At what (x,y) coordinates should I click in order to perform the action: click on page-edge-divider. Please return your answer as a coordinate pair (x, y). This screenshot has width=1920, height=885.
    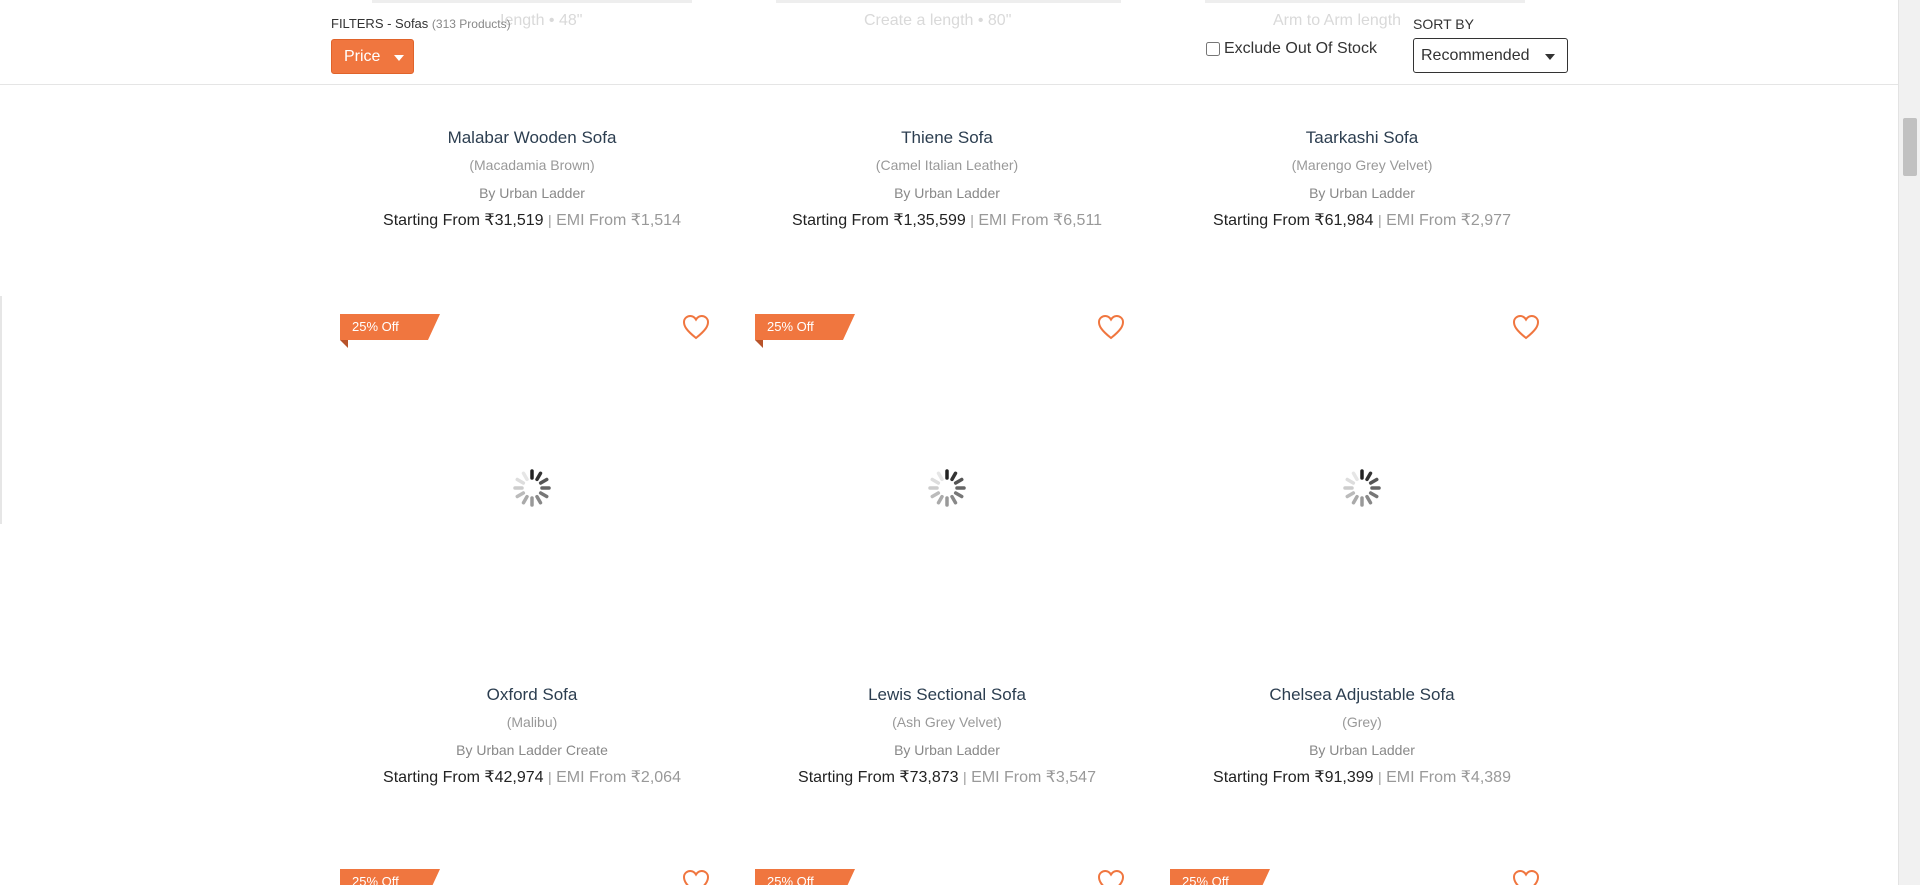
    Looking at the image, I should click on (1, 410).